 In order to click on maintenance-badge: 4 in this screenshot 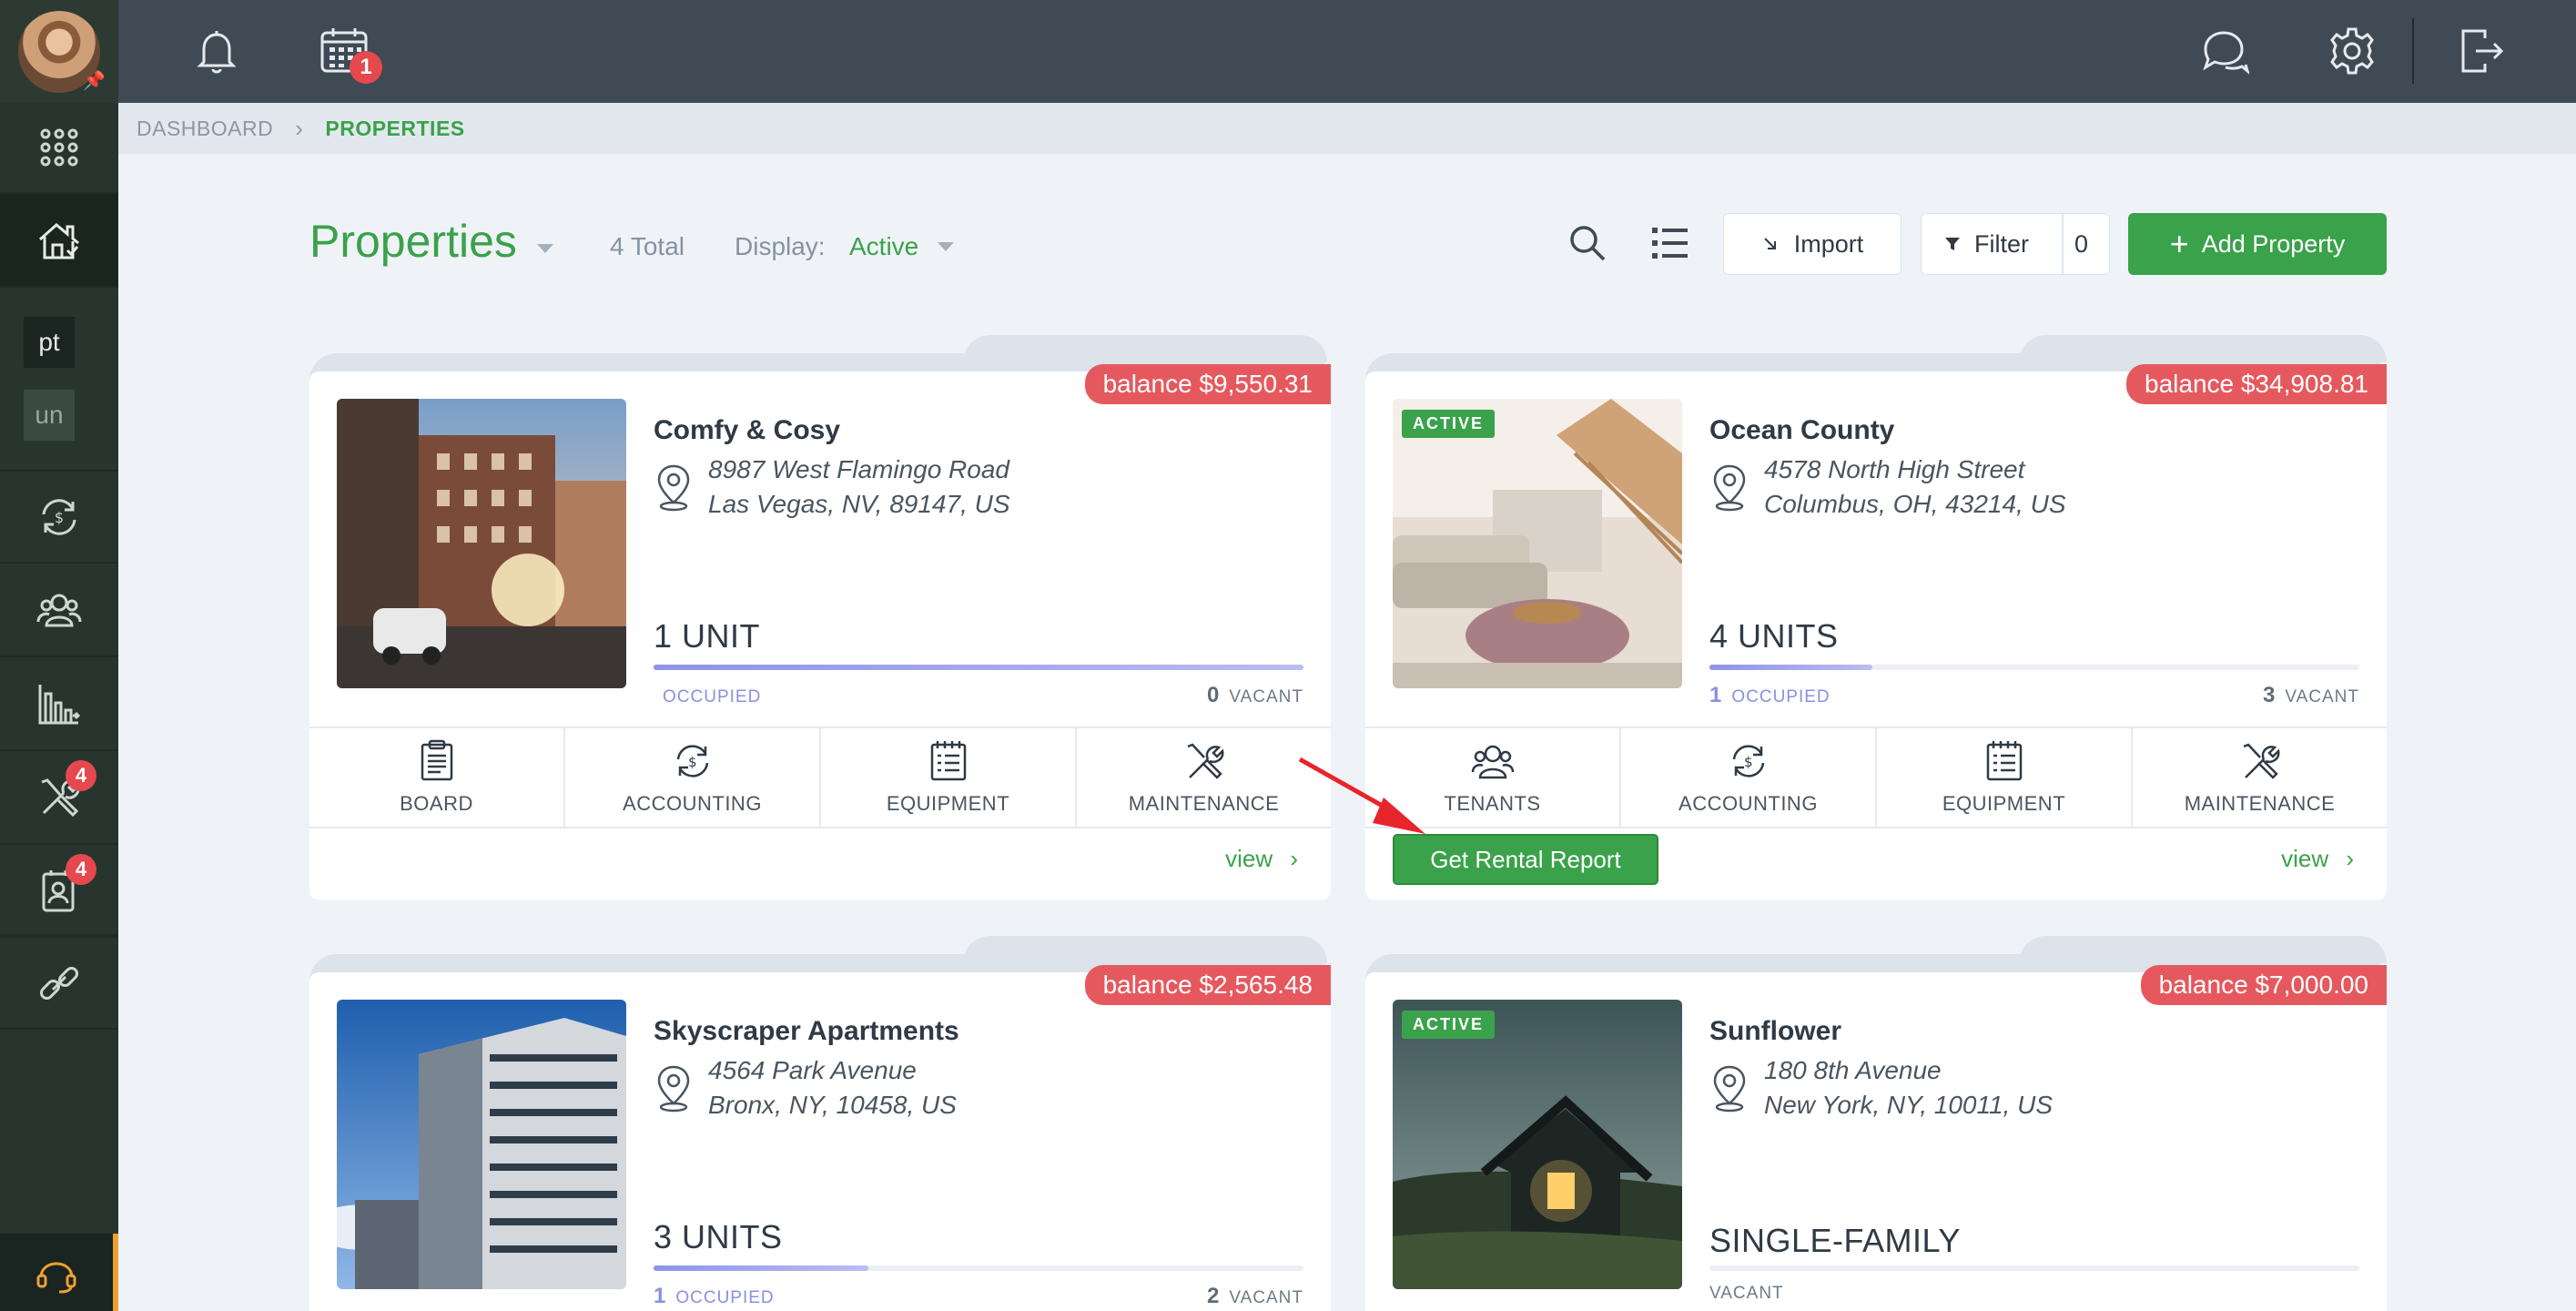, I will do `click(81, 775)`.